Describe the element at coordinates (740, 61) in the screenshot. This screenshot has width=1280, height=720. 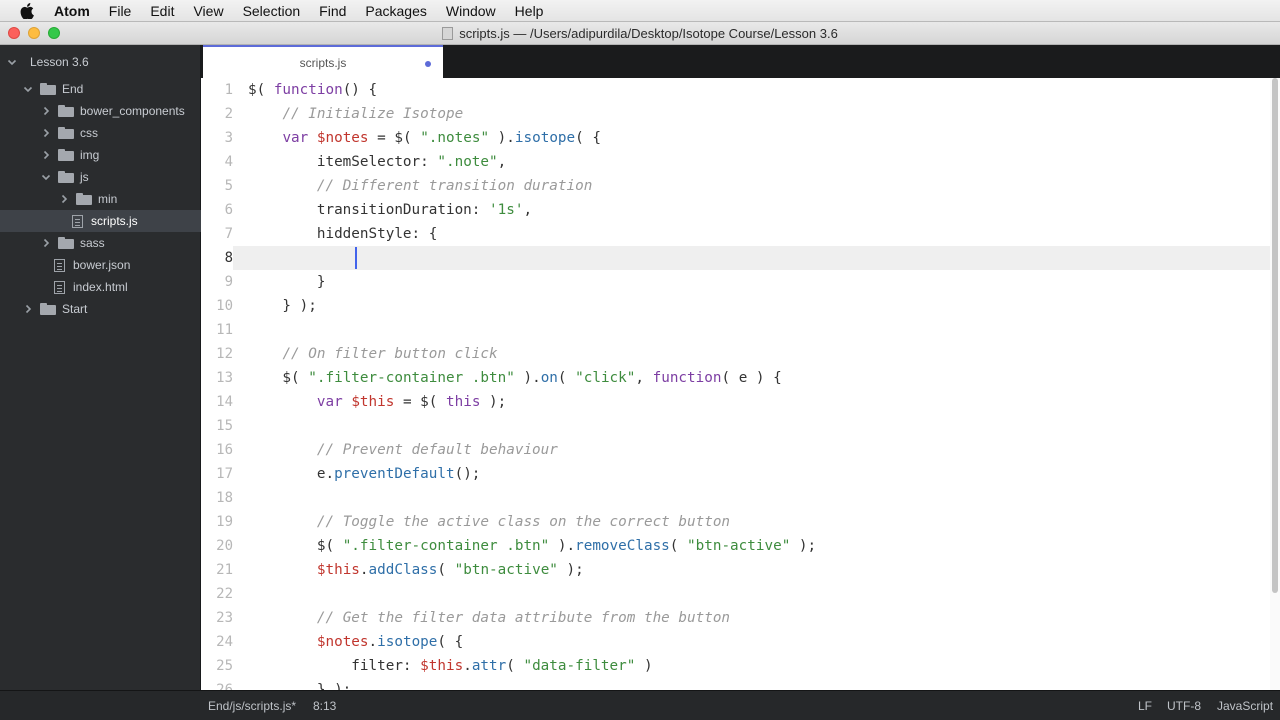
I see `tab-bar: scripts.js` at that location.